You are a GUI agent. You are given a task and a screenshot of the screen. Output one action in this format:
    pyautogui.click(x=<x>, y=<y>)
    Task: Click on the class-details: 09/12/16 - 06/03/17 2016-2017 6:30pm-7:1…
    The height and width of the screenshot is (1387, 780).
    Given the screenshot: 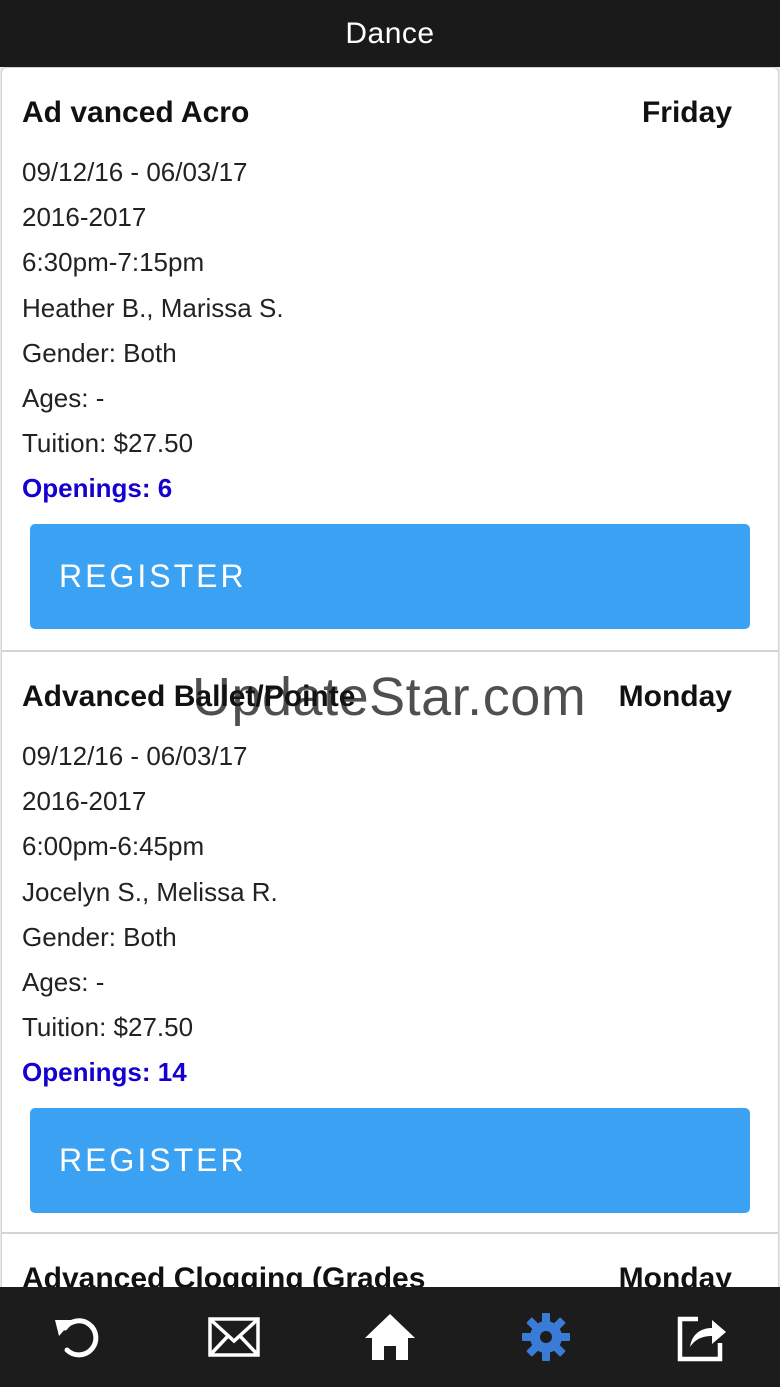 What is the action you would take?
    pyautogui.click(x=153, y=331)
    